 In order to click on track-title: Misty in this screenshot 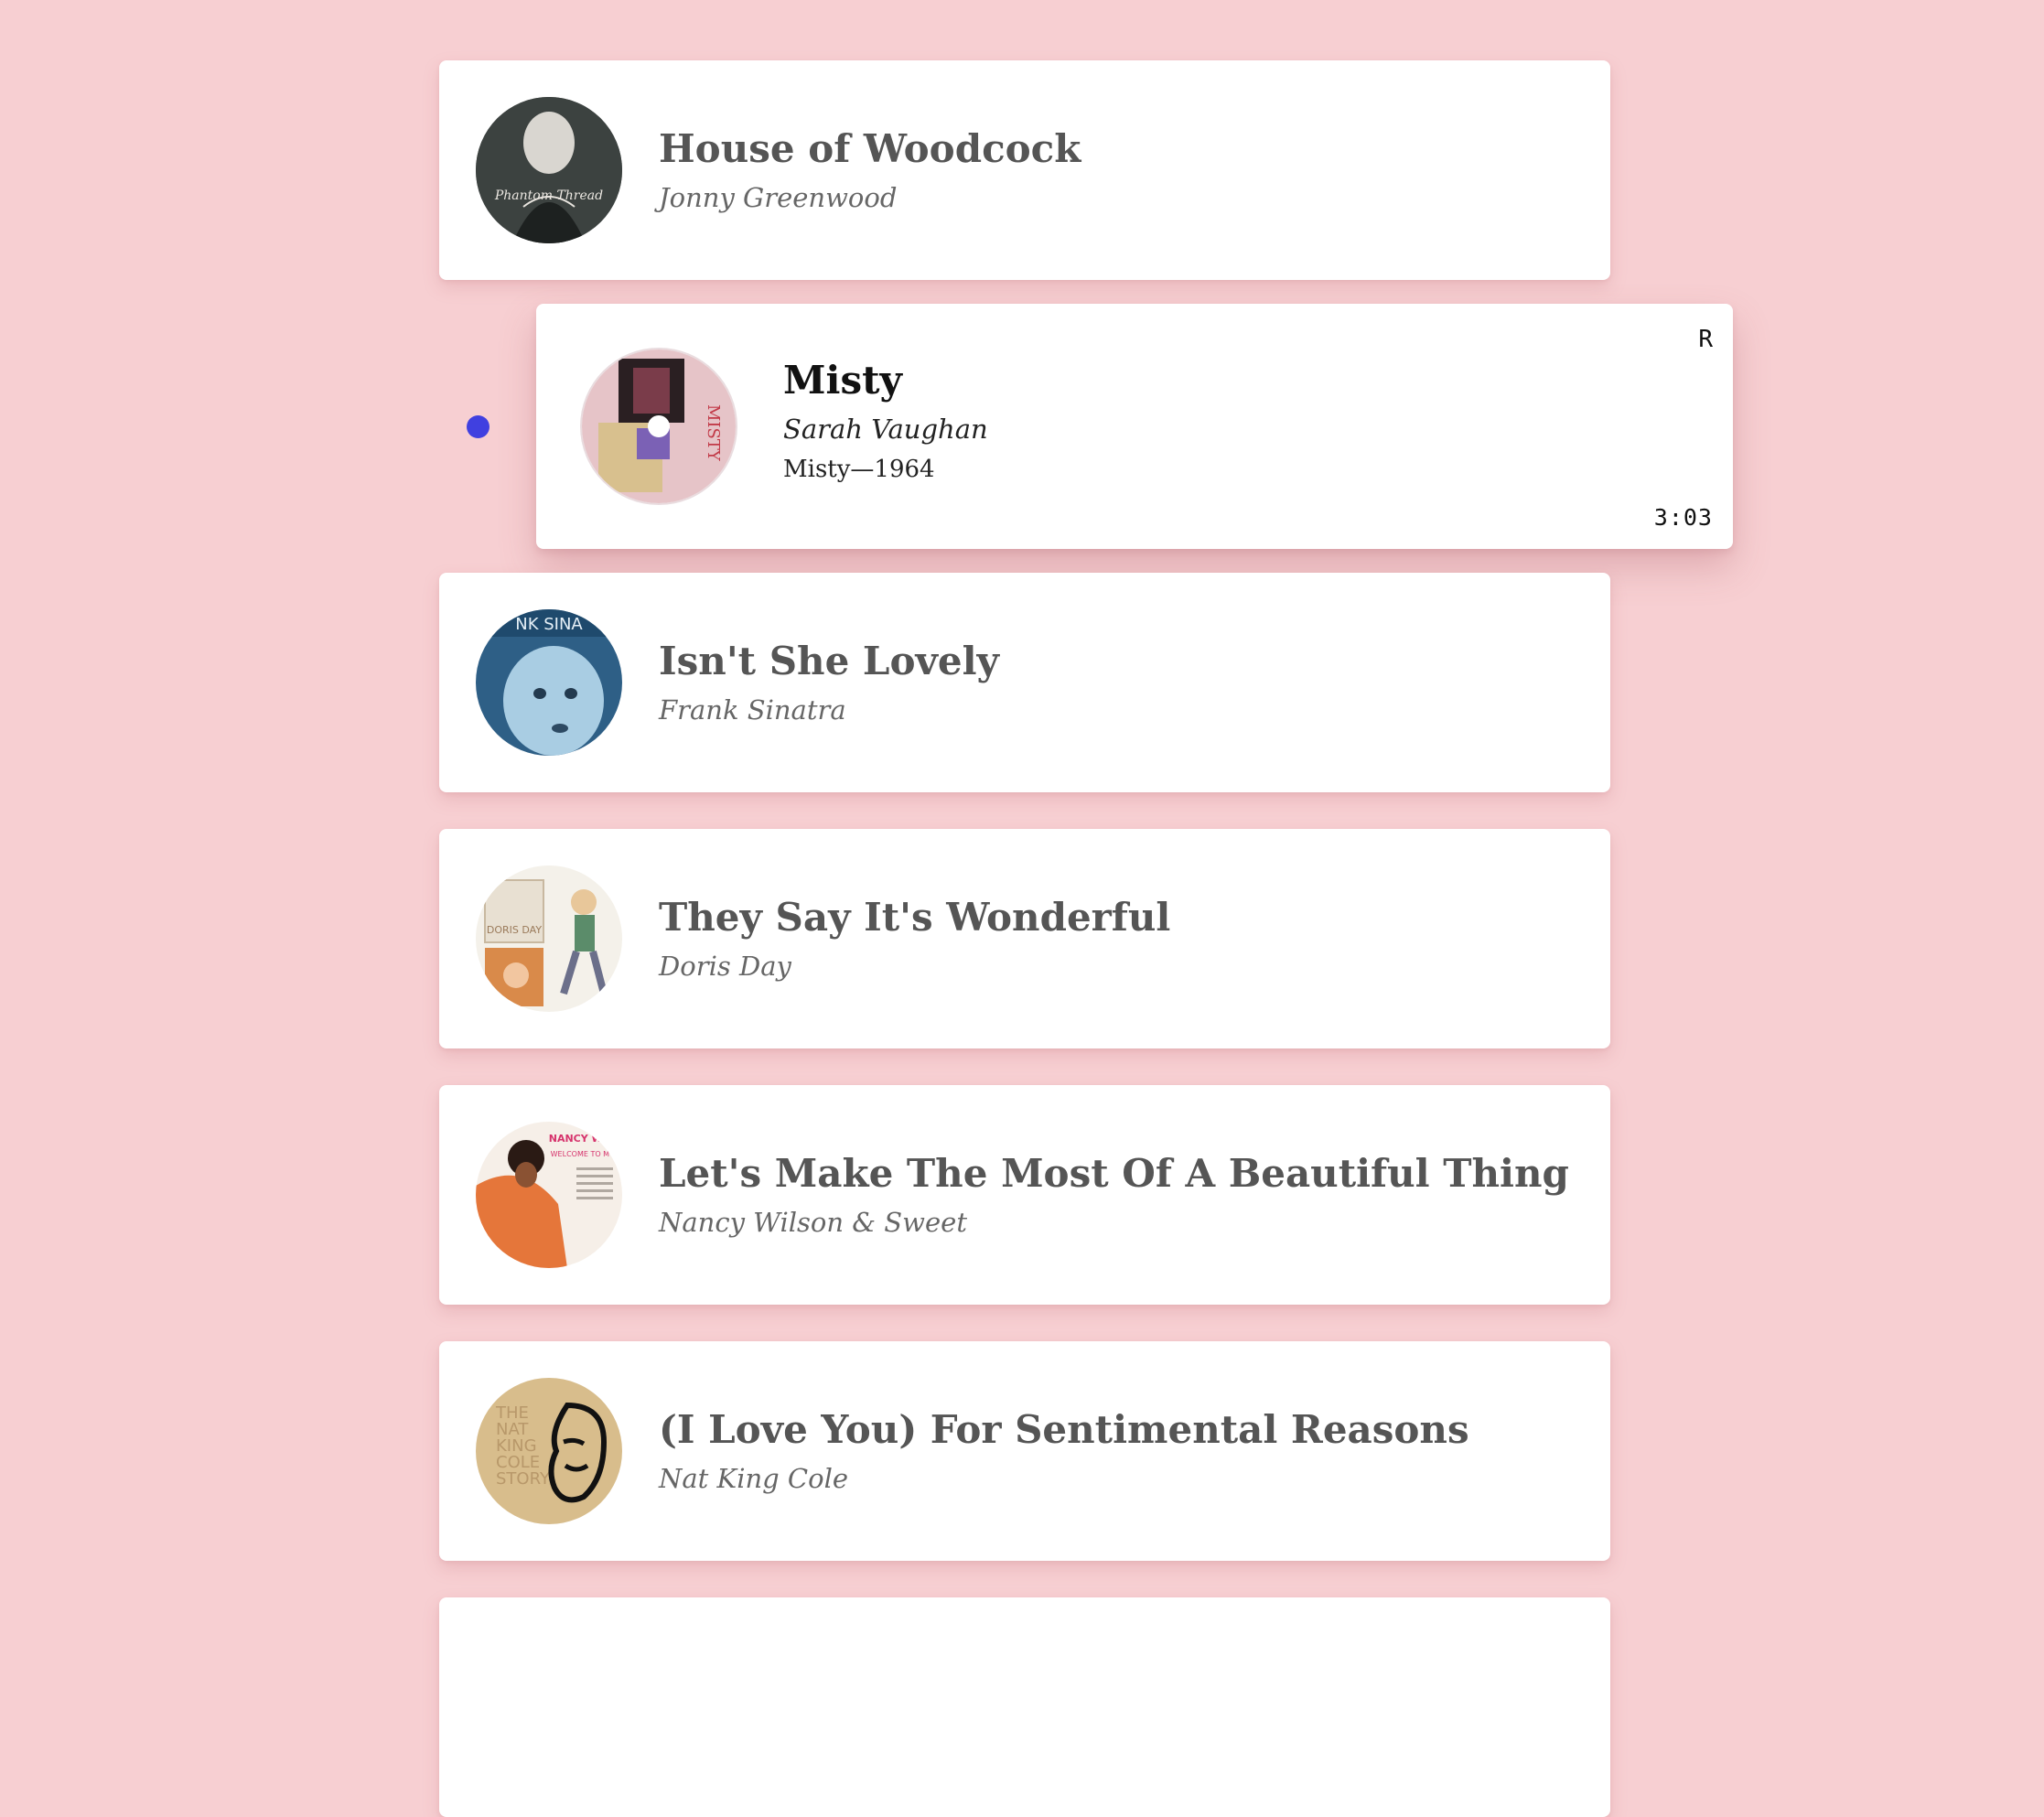, I will do `click(842, 381)`.